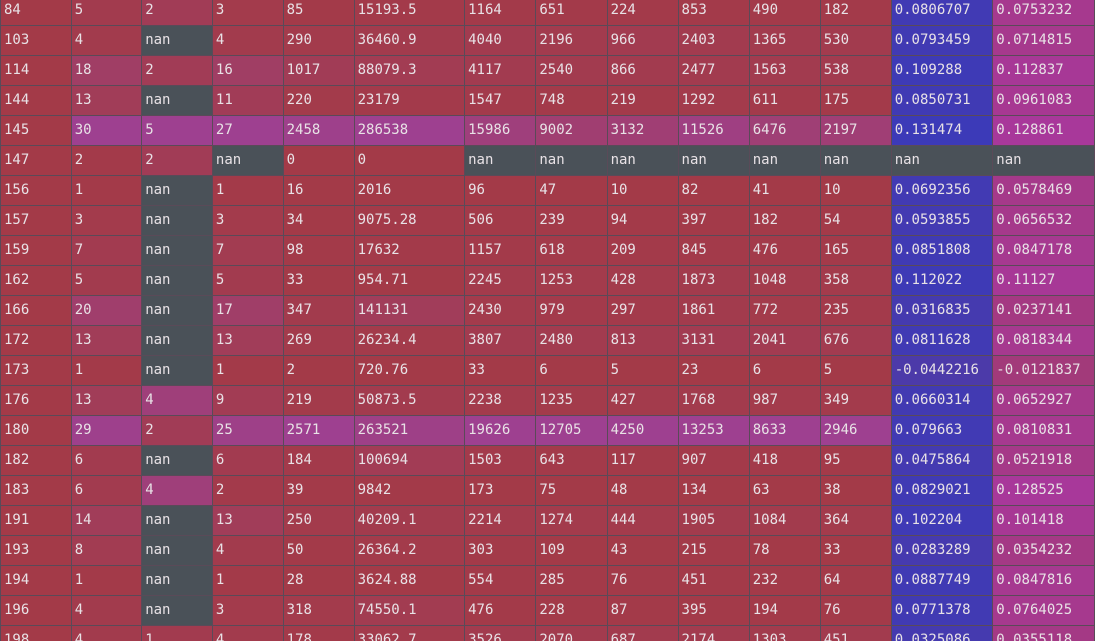  What do you see at coordinates (36, 100) in the screenshot?
I see `table-cell: 144` at bounding box center [36, 100].